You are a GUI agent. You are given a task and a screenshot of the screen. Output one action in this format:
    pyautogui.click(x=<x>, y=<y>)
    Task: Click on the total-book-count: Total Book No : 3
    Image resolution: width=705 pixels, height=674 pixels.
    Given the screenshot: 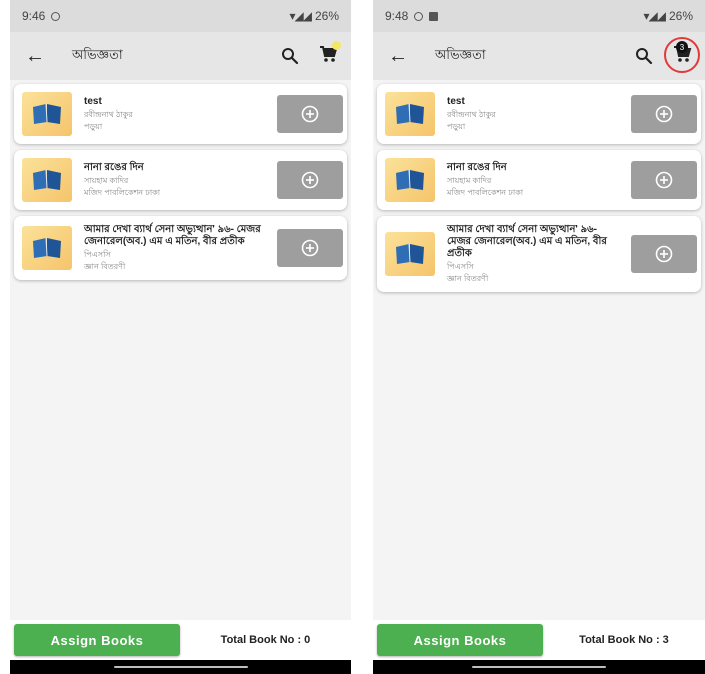 What is the action you would take?
    pyautogui.click(x=624, y=640)
    